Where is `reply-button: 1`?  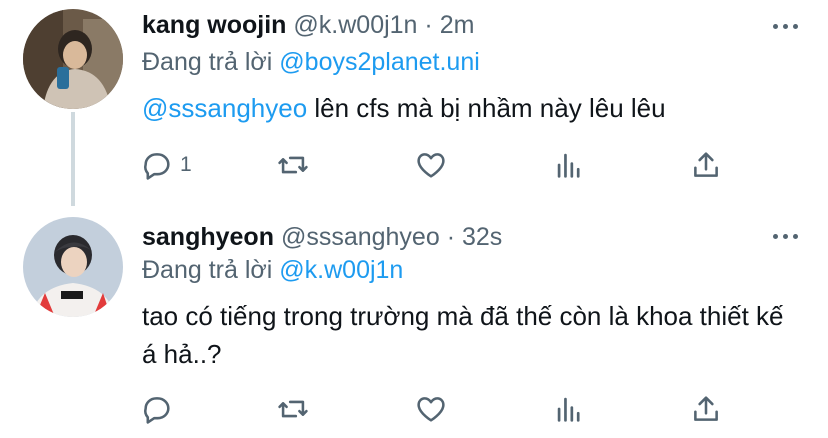
reply-button: 1 is located at coordinates (166, 165).